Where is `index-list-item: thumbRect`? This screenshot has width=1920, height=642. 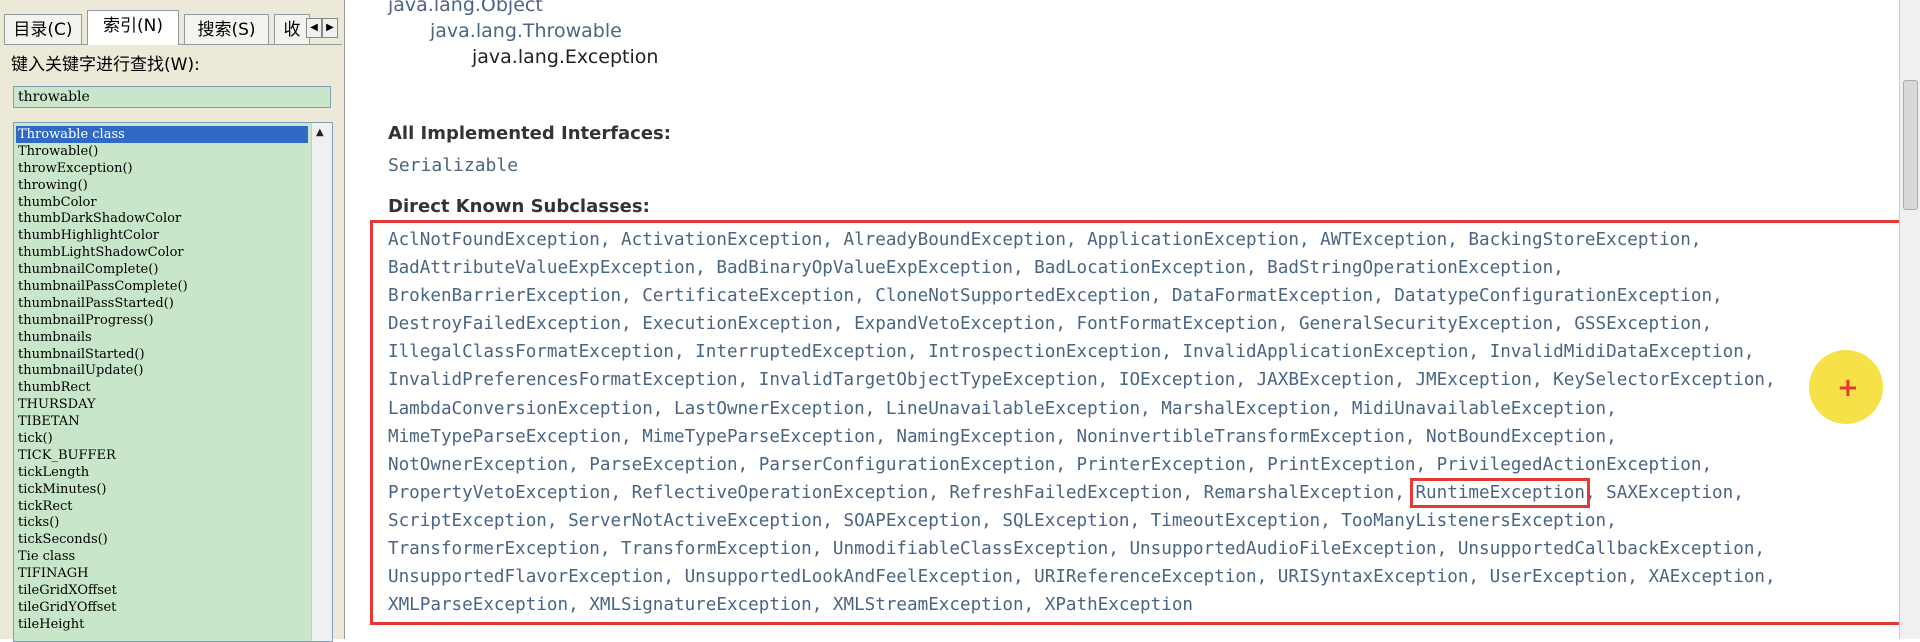
index-list-item: thumbRect is located at coordinates (162, 387).